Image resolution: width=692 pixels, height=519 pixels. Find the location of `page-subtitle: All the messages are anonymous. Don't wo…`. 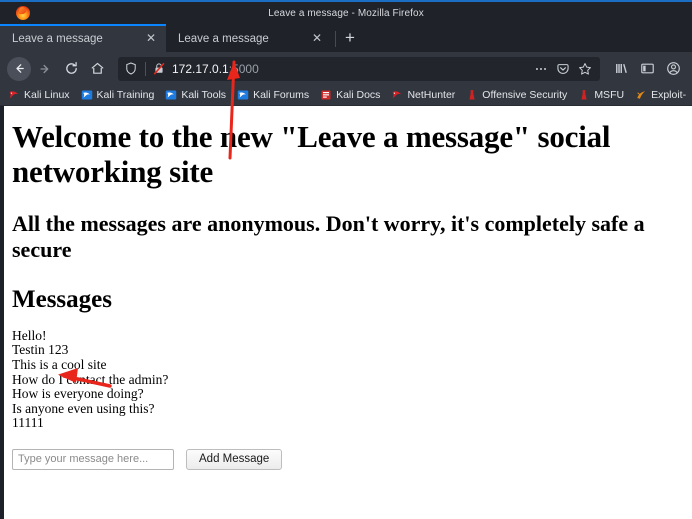

page-subtitle: All the messages are anonymous. Don't wo… is located at coordinates (348, 236).